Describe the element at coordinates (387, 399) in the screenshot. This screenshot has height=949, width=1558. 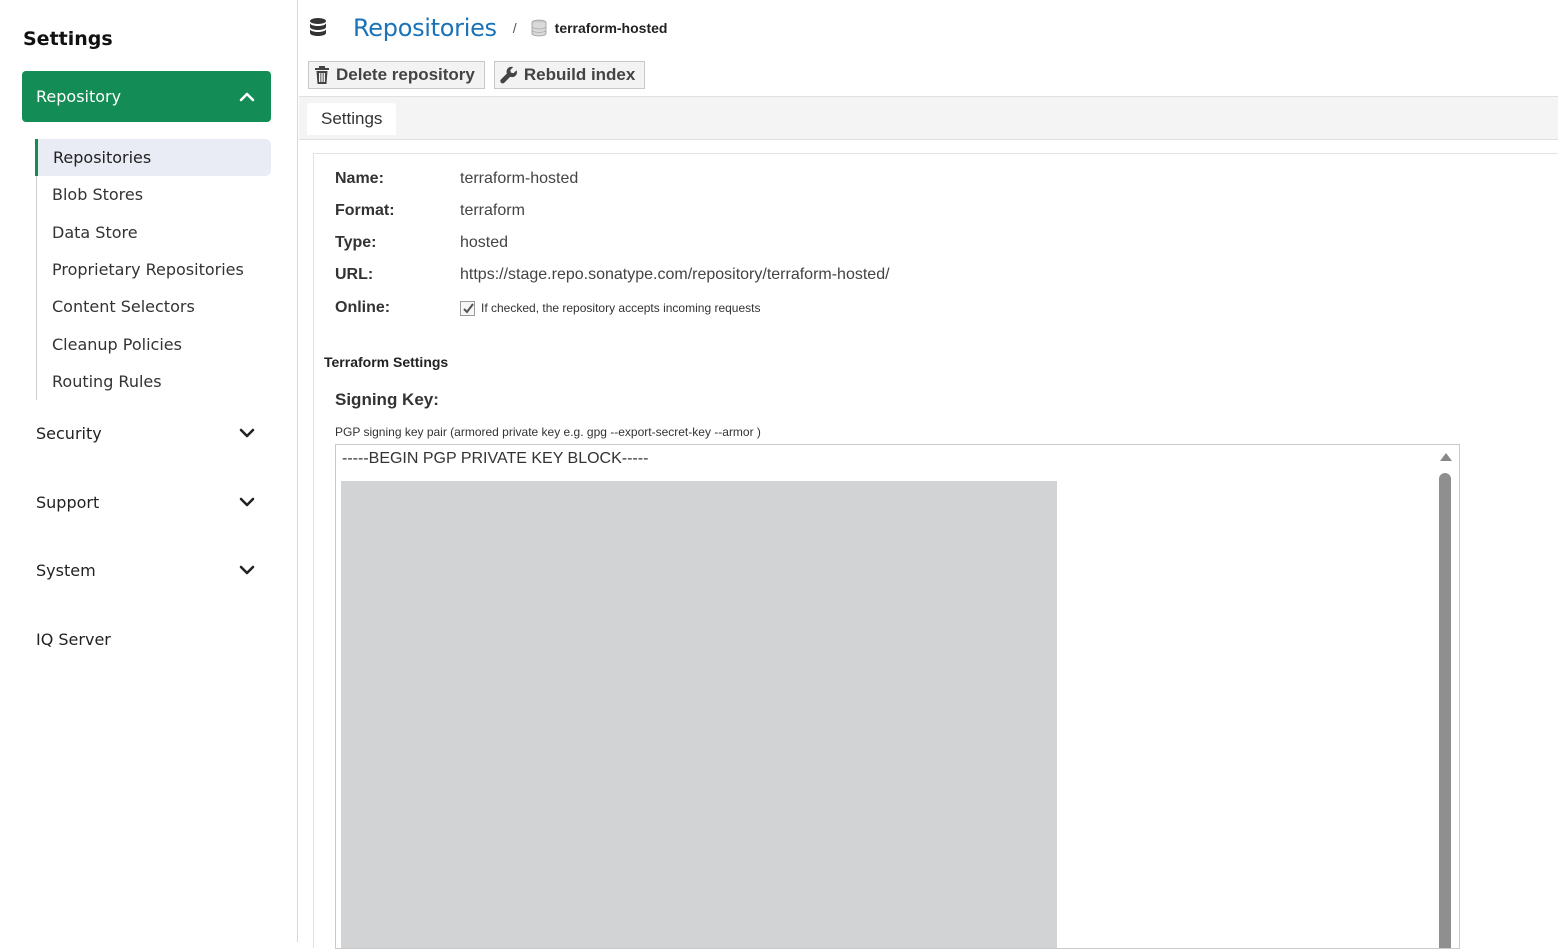
I see `signing-key-label: Signing Key:` at that location.